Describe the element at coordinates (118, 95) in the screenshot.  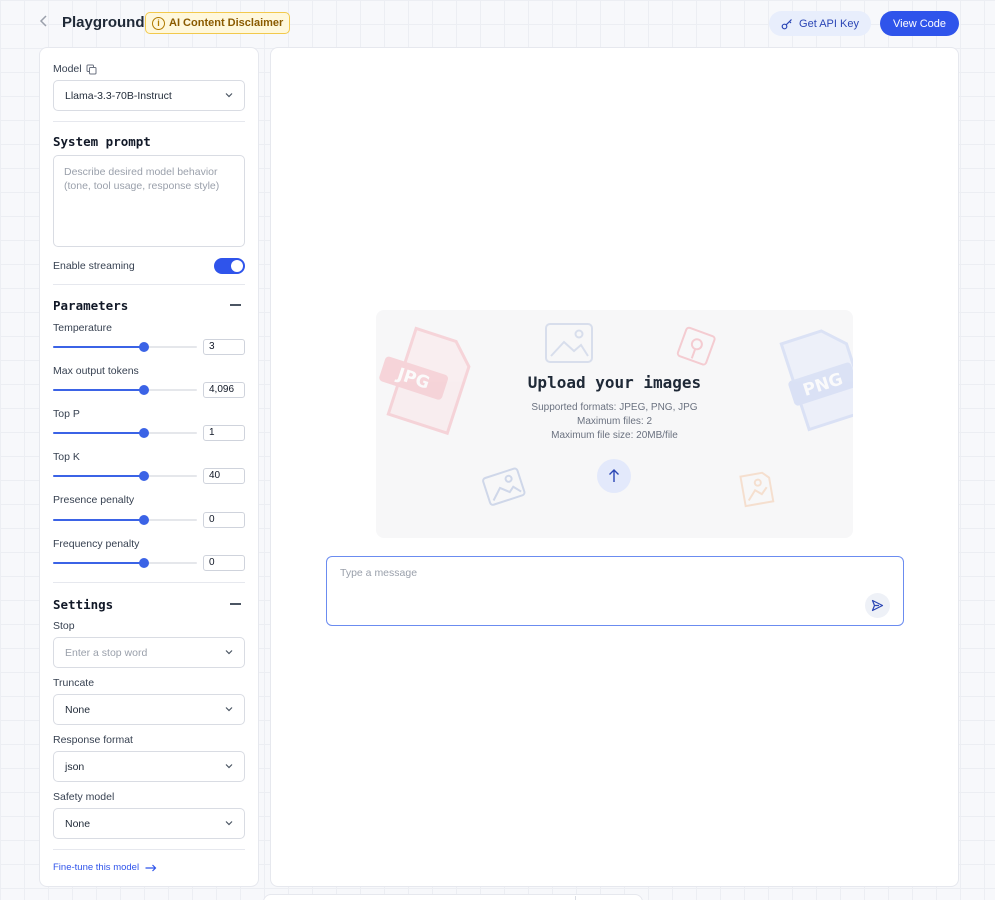
I see `model-select-value: Llama-3.3-70B-Instruct` at that location.